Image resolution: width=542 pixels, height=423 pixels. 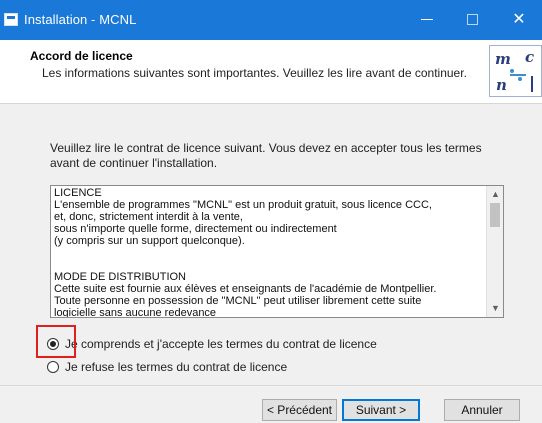 I want to click on svg-text: m, so click(x=503, y=59).